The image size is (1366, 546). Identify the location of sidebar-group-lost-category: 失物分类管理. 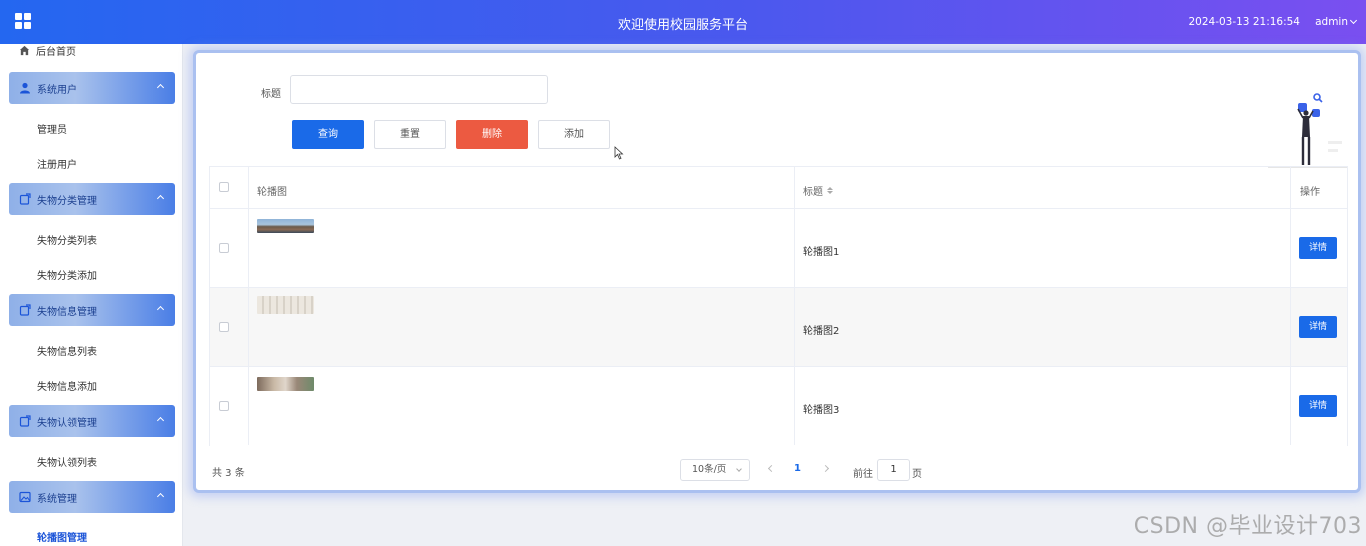
(92, 199).